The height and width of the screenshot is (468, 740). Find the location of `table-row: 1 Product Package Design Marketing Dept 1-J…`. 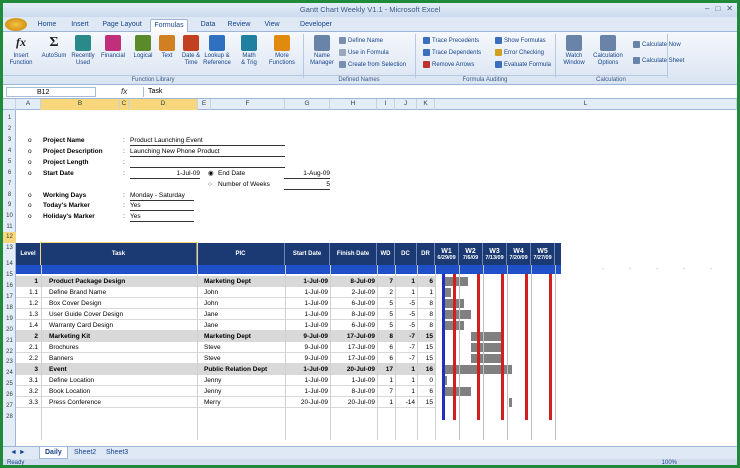

table-row: 1 Product Package Design Marketing Dept 1-J… is located at coordinates (225, 281).